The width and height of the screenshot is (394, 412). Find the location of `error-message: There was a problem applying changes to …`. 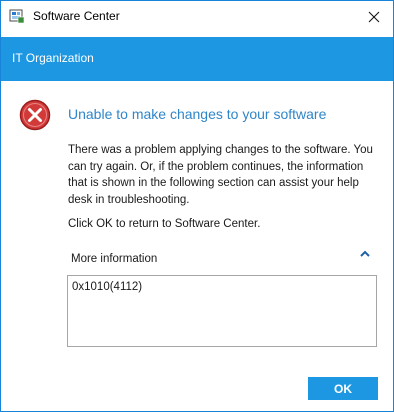

error-message: There was a problem applying changes to … is located at coordinates (220, 175).